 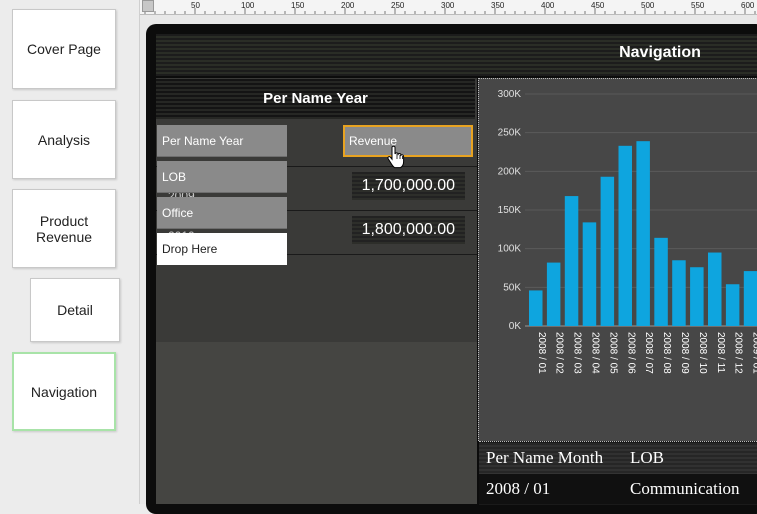 What do you see at coordinates (720, 352) in the screenshot?
I see `x-tick-label: 2008 / 11` at bounding box center [720, 352].